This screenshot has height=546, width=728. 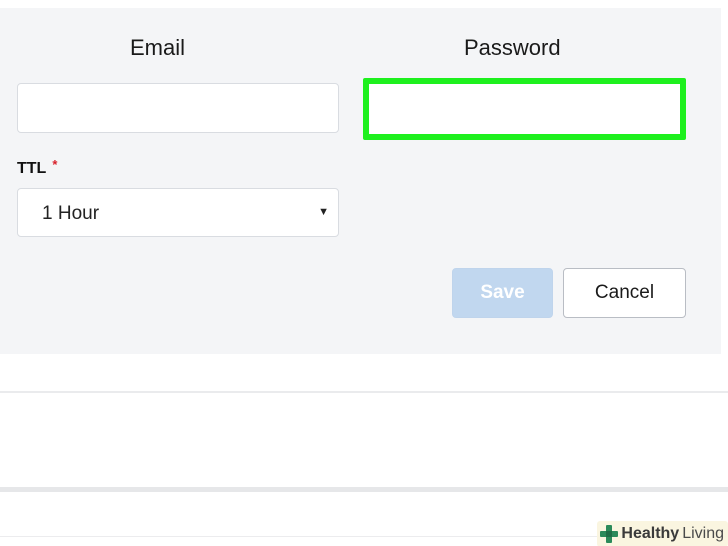 What do you see at coordinates (178, 212) in the screenshot?
I see `ttl-select: 1 Hour ▼` at bounding box center [178, 212].